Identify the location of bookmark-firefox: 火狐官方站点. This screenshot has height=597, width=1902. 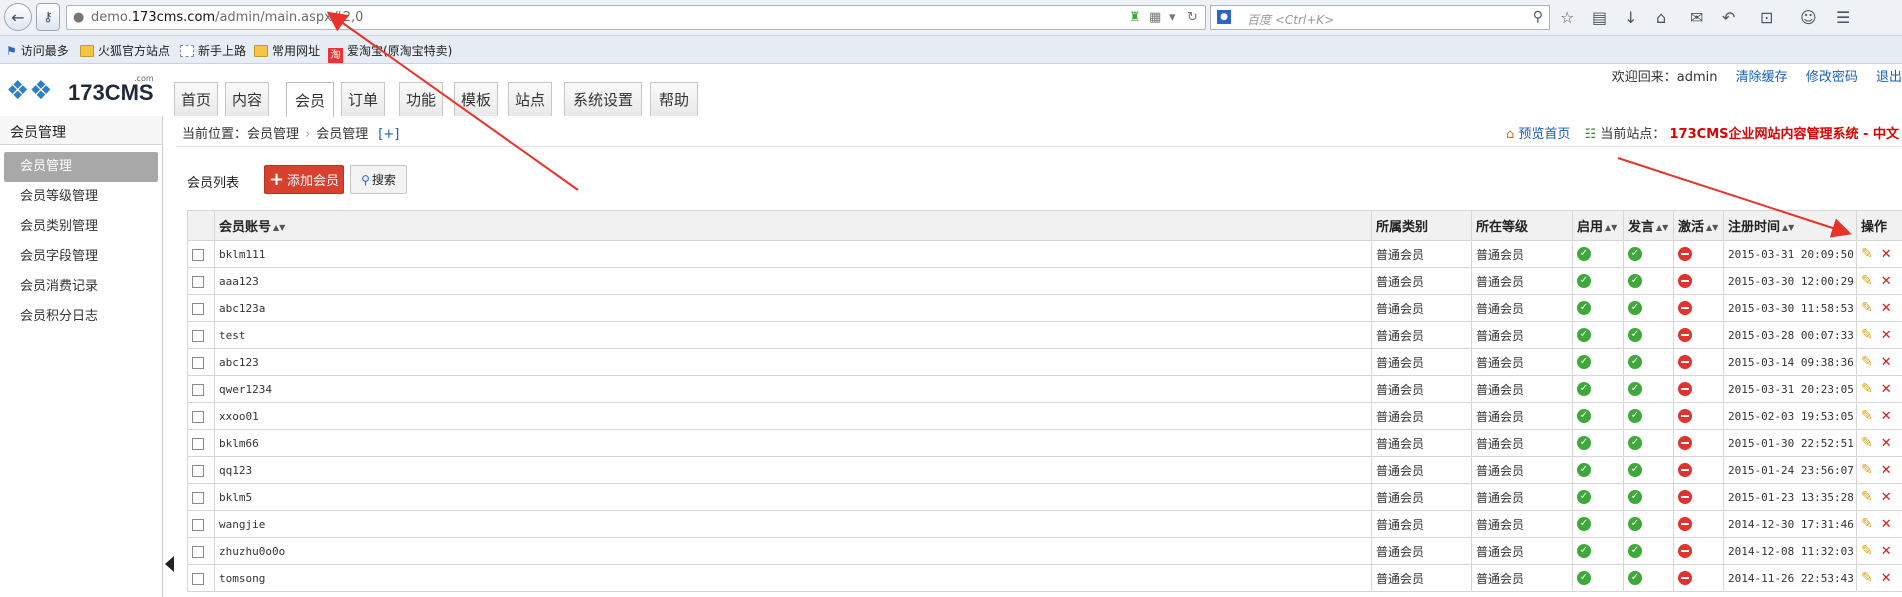
(125, 50).